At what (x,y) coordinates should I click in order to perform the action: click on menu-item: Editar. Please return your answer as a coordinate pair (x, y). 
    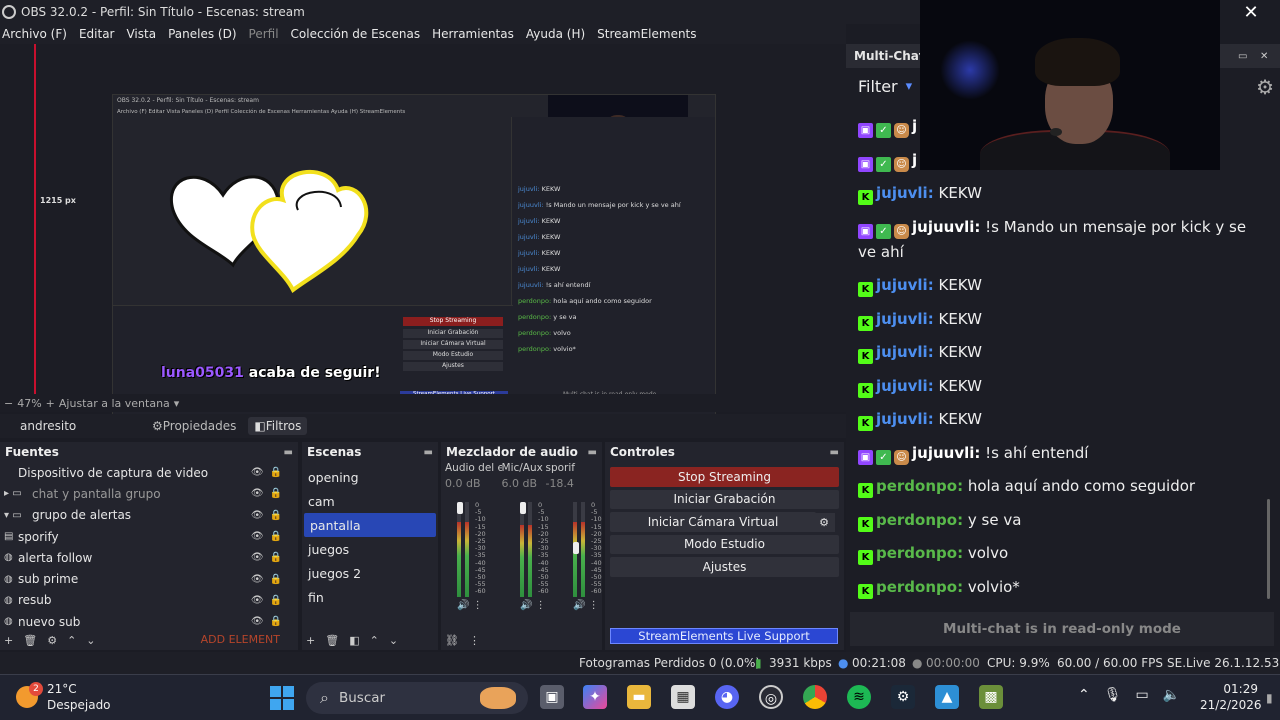
    Looking at the image, I should click on (99, 34).